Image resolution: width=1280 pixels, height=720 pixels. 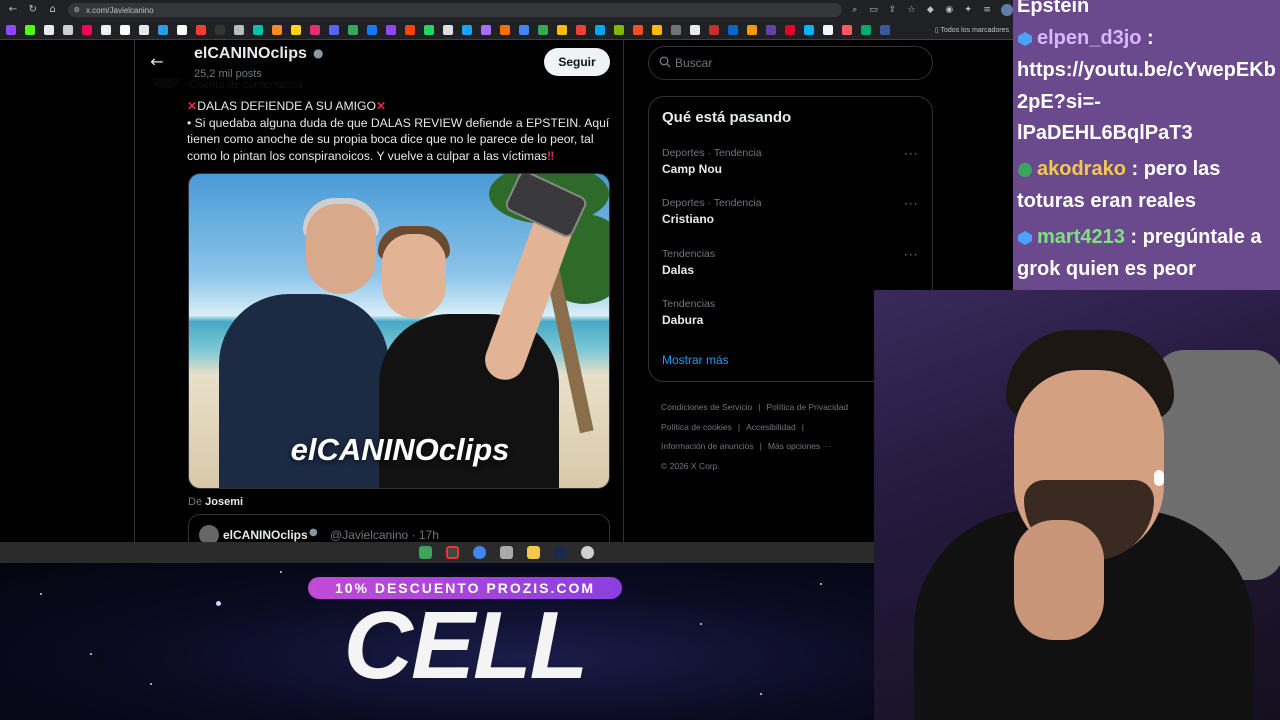 I want to click on trend-item: Deportes · Tendencia Cristiano ···, so click(x=790, y=221).